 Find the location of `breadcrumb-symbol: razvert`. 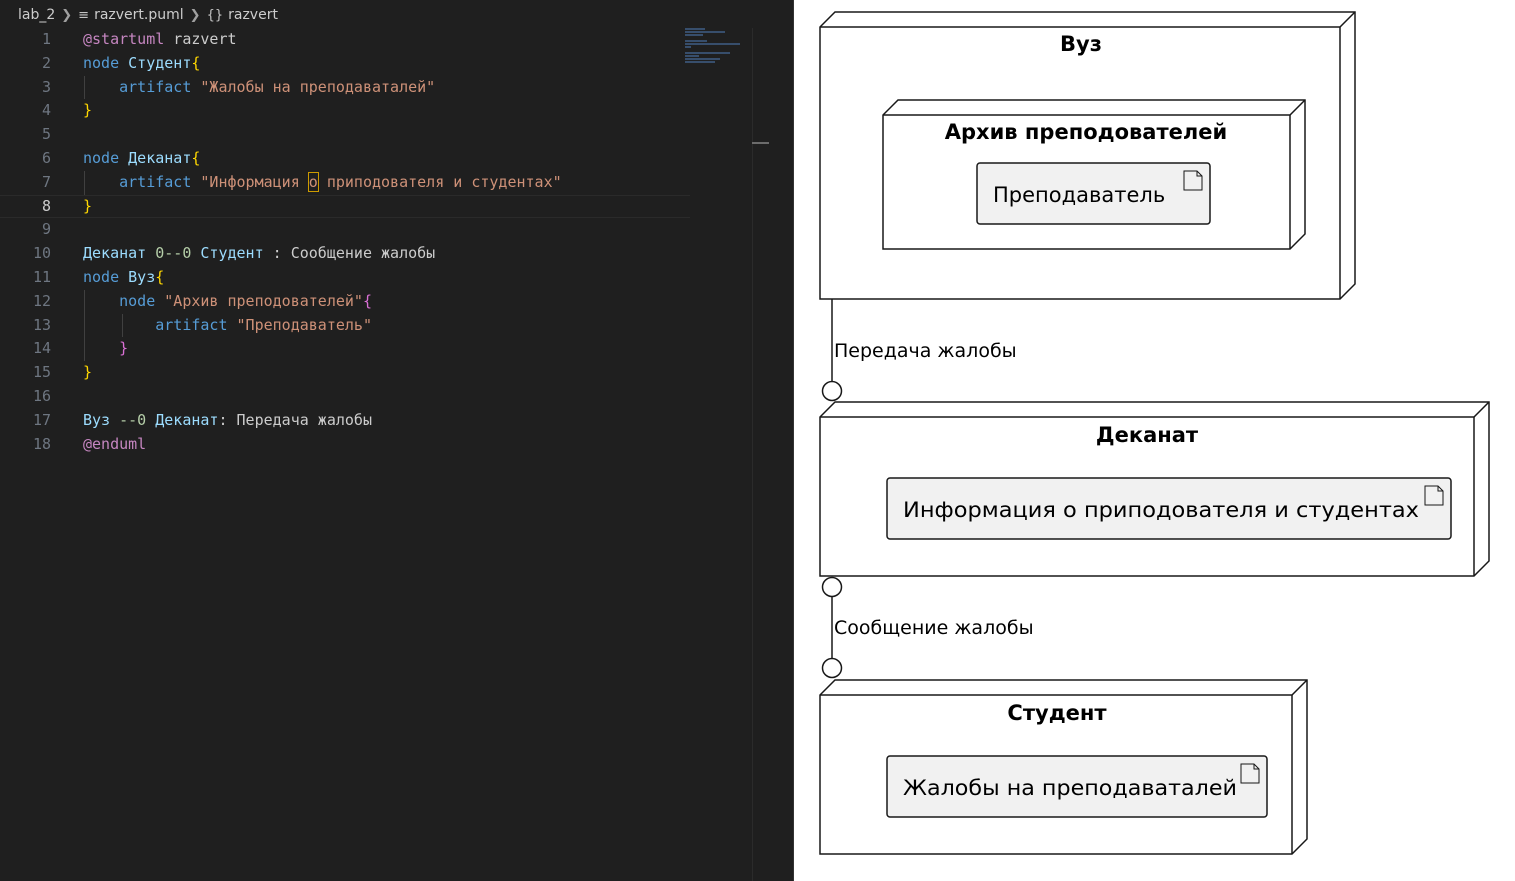

breadcrumb-symbol: razvert is located at coordinates (253, 15).